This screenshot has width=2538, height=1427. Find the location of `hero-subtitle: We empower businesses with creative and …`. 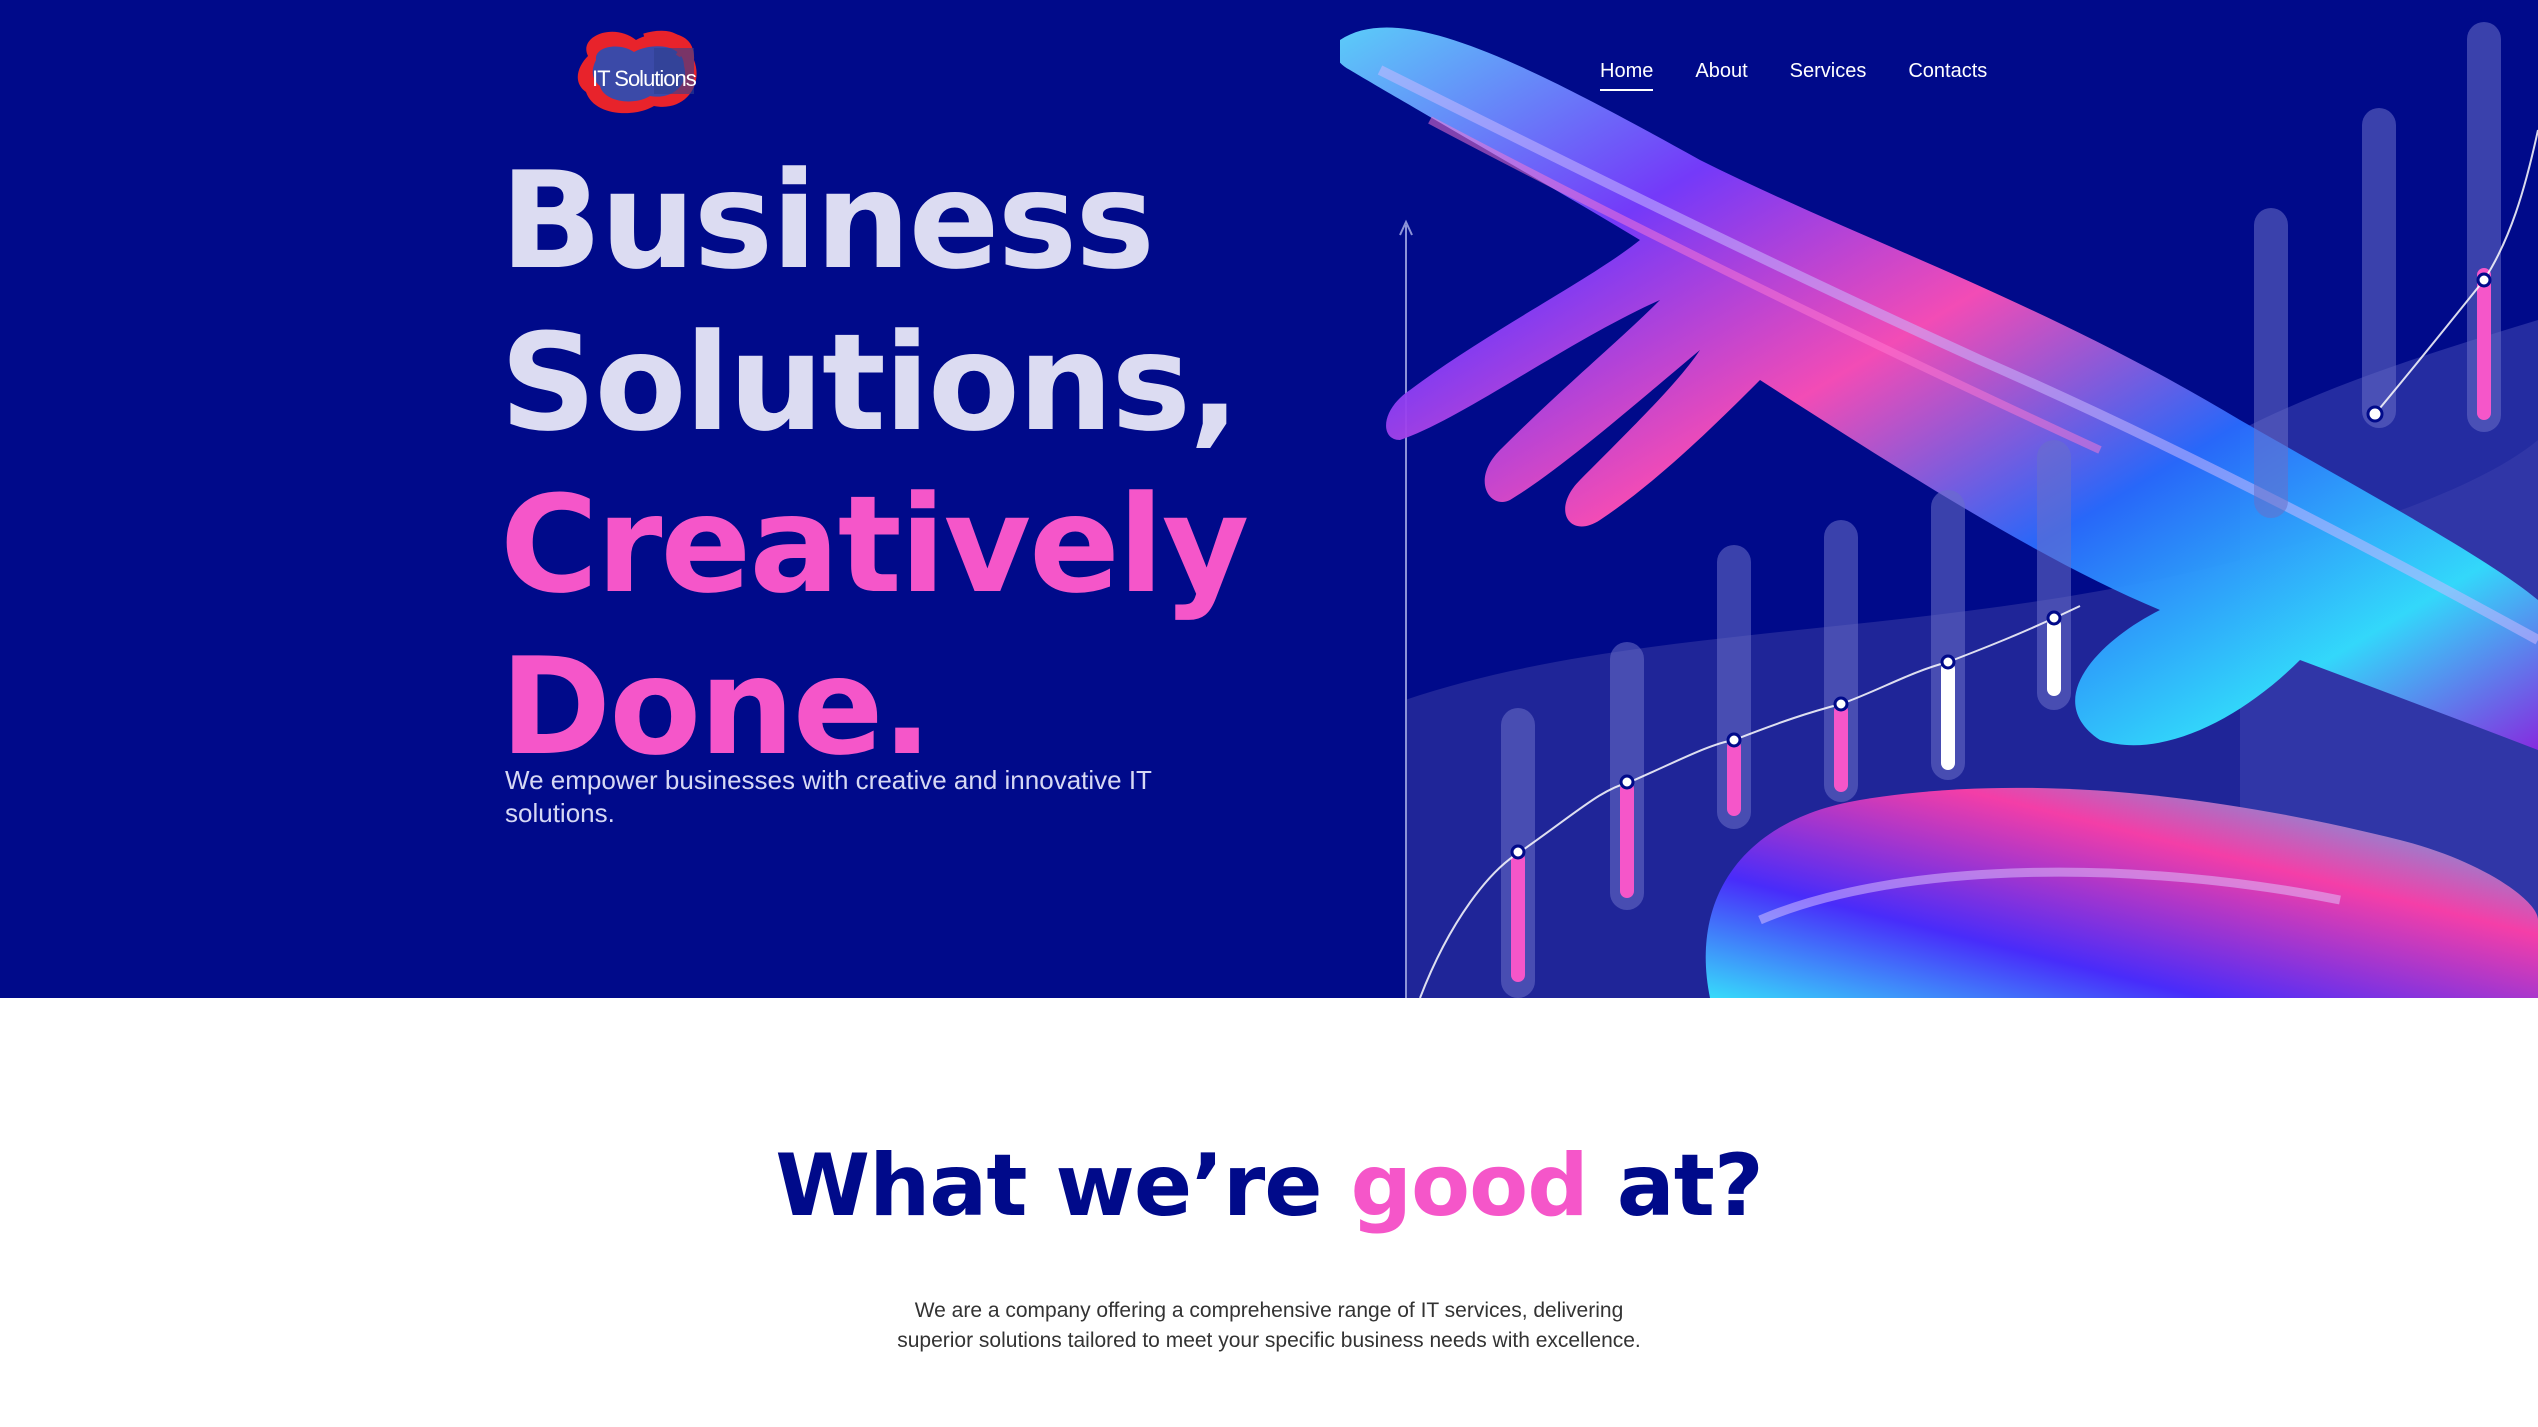

hero-subtitle: We empower businesses with creative and … is located at coordinates (828, 796).